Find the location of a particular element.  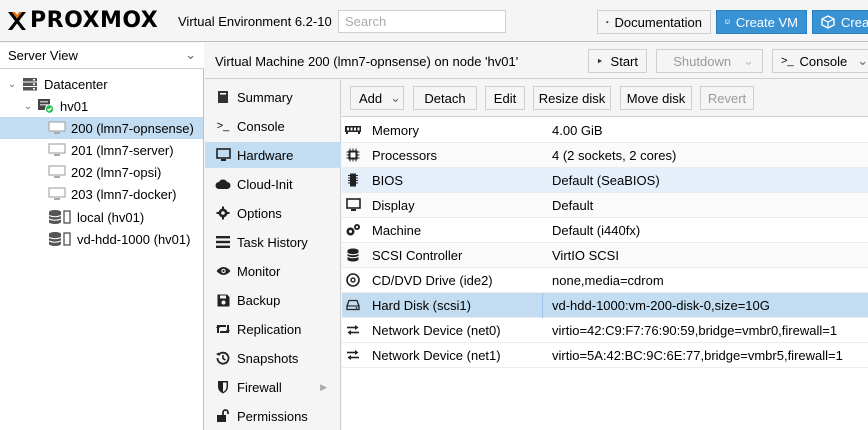

tree-item-storage-local: local (hv01) is located at coordinates (101, 217).